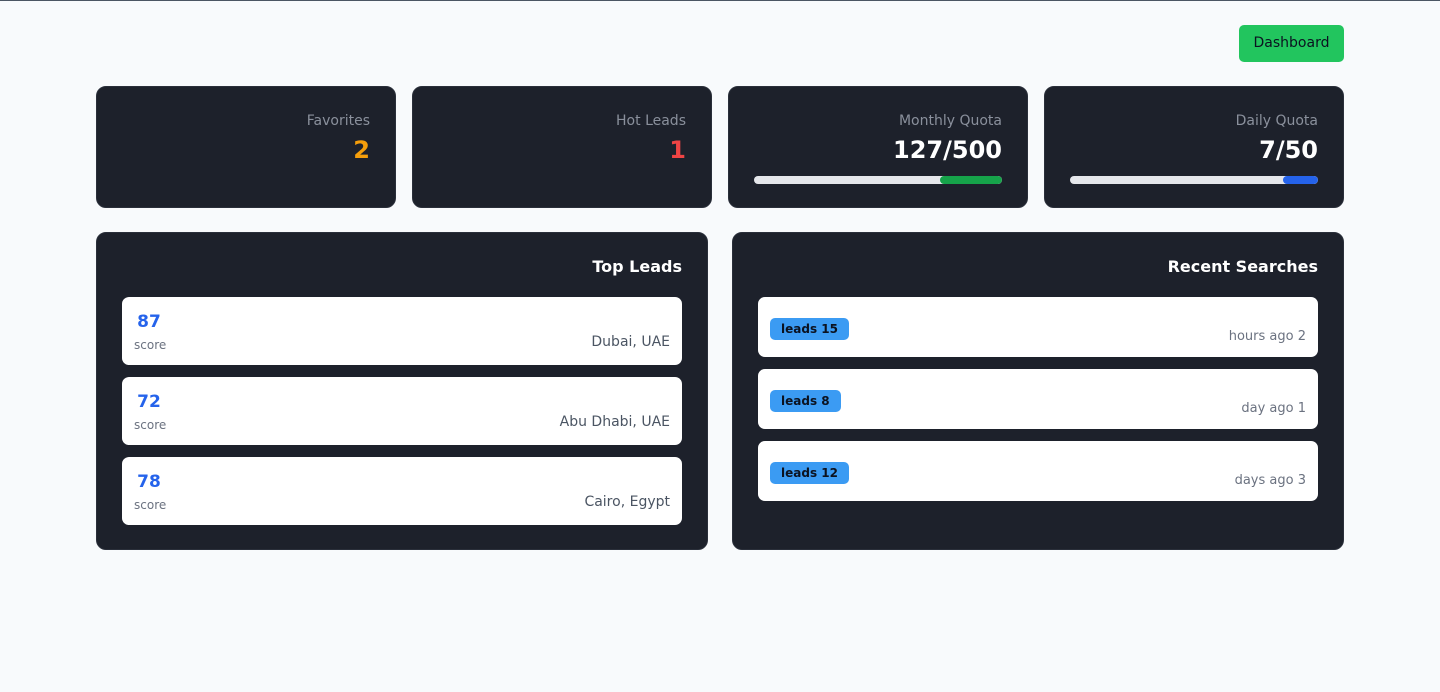 The image size is (1440, 692). Describe the element at coordinates (677, 150) in the screenshot. I see `hot-leads-count: 1` at that location.